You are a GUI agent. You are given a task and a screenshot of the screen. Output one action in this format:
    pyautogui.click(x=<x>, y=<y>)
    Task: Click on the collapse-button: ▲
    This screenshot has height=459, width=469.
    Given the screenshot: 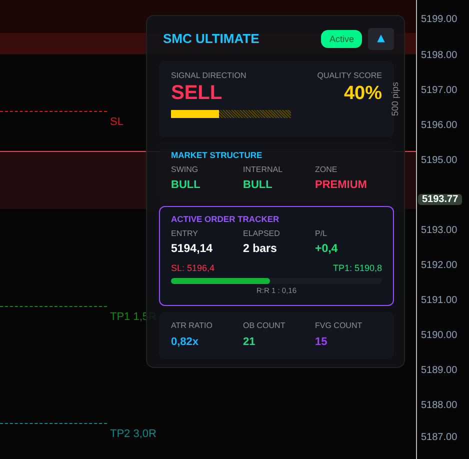 What is the action you would take?
    pyautogui.click(x=381, y=39)
    